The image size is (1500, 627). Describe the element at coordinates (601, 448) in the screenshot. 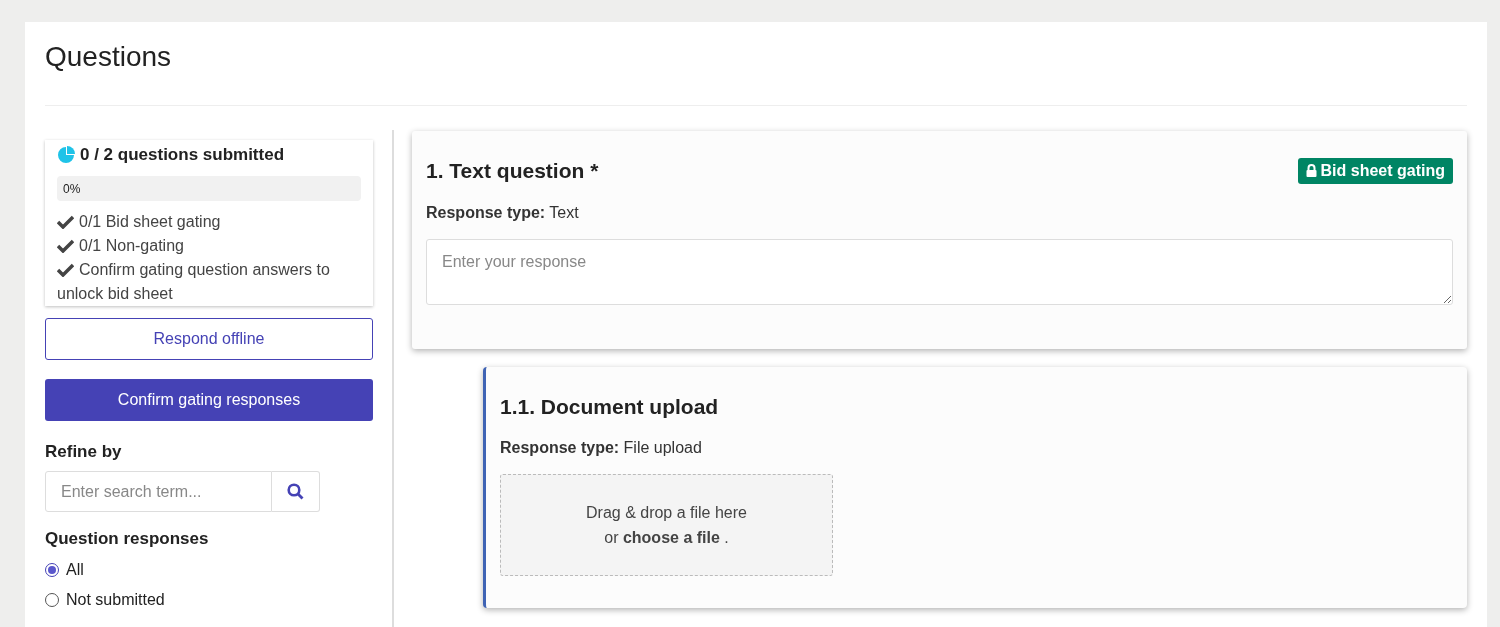

I see `response-type: Response type: File upload` at that location.